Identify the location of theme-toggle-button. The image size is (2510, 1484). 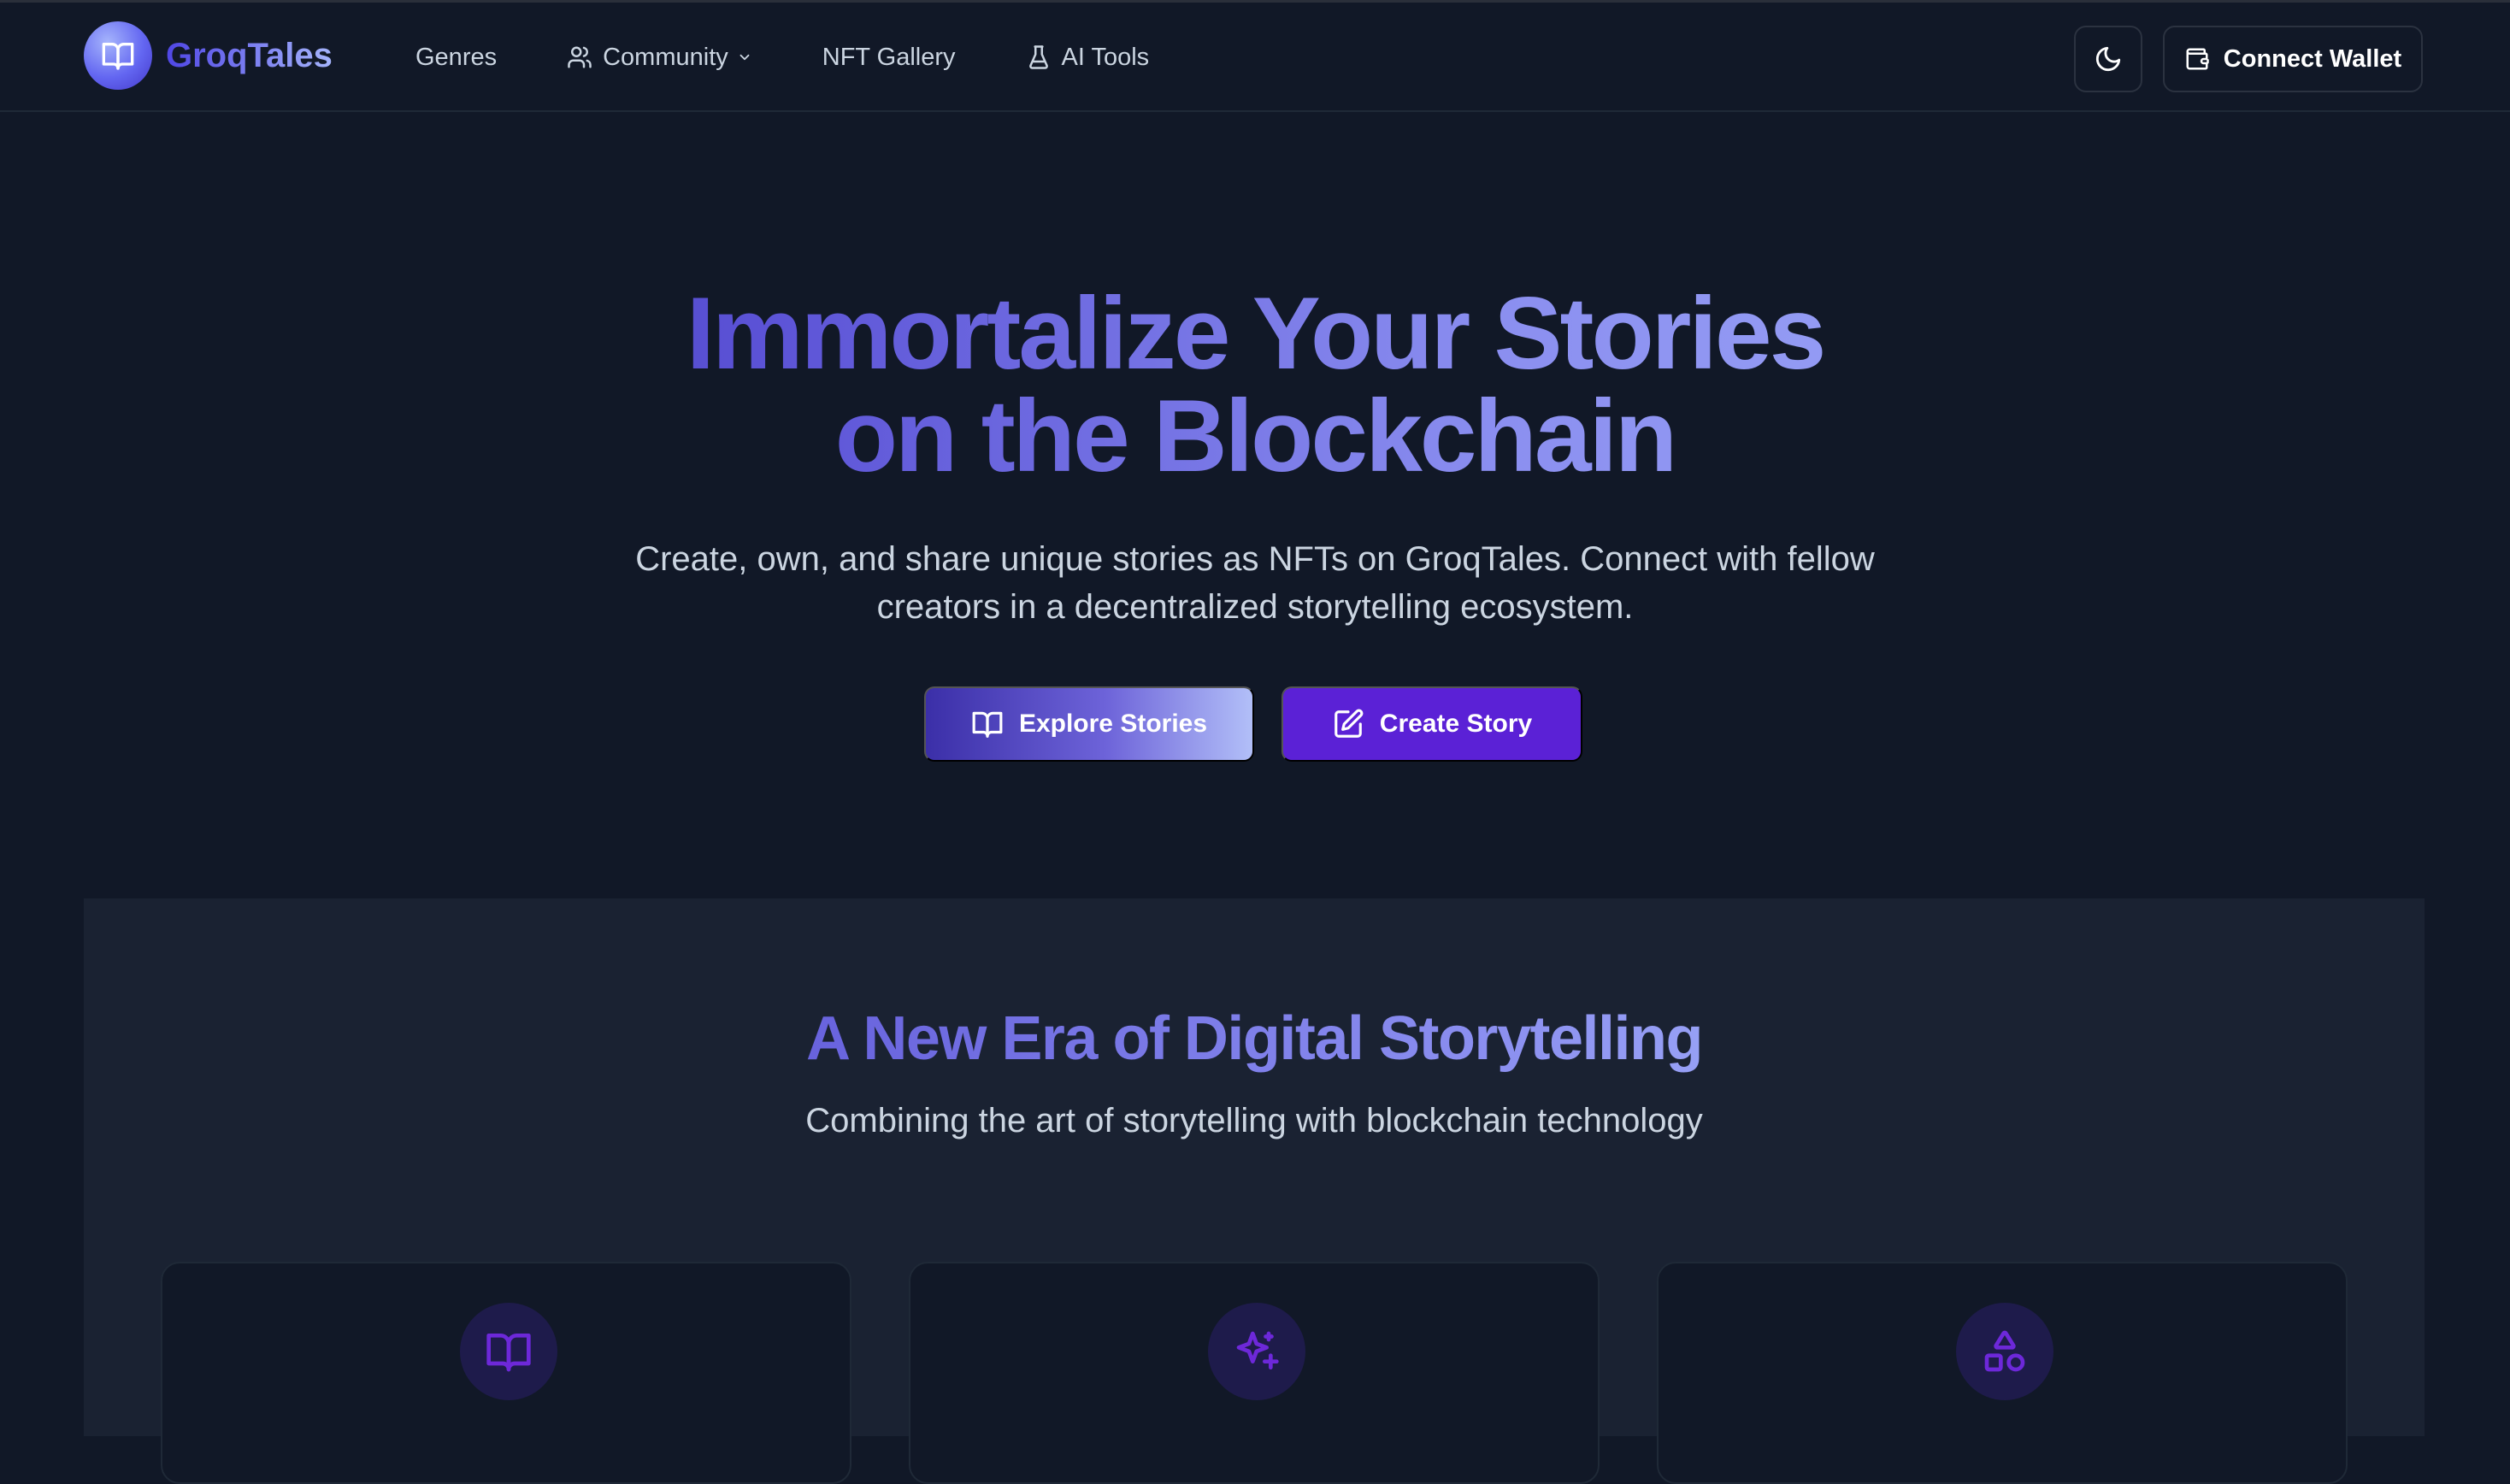
(2108, 59).